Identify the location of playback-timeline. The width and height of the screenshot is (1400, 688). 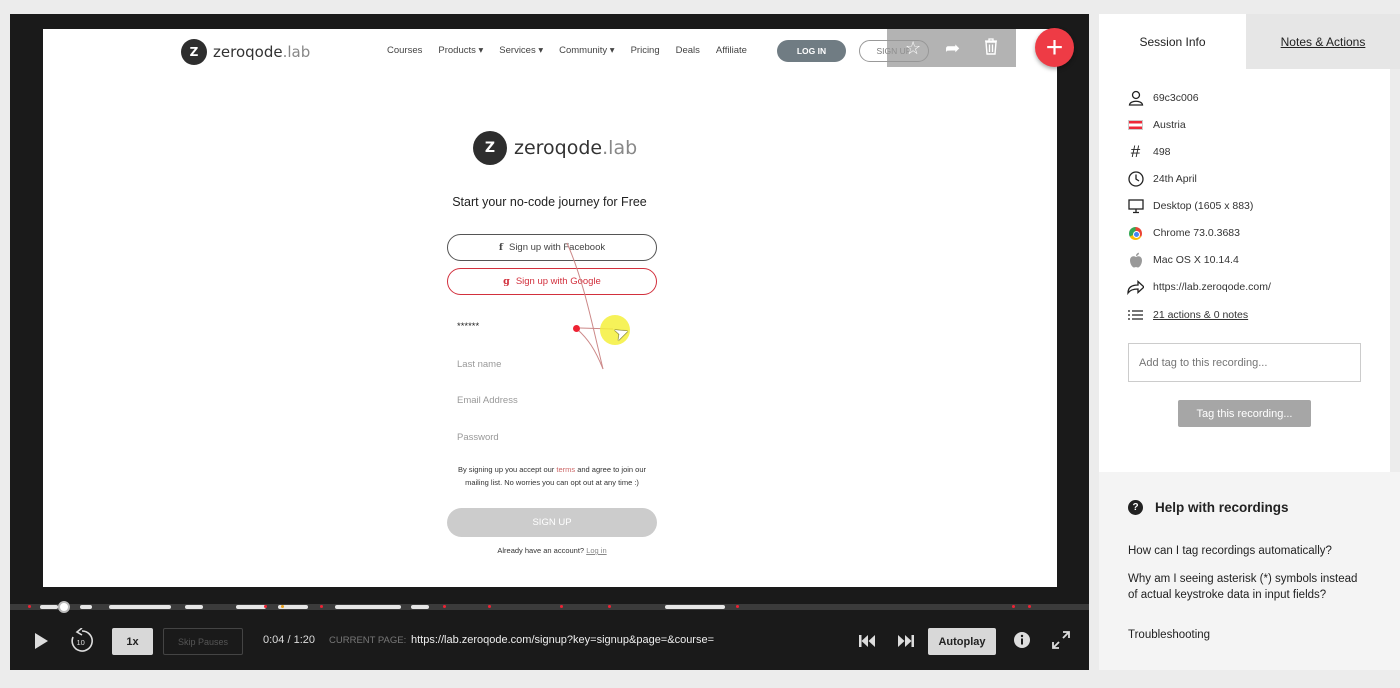
(549, 607).